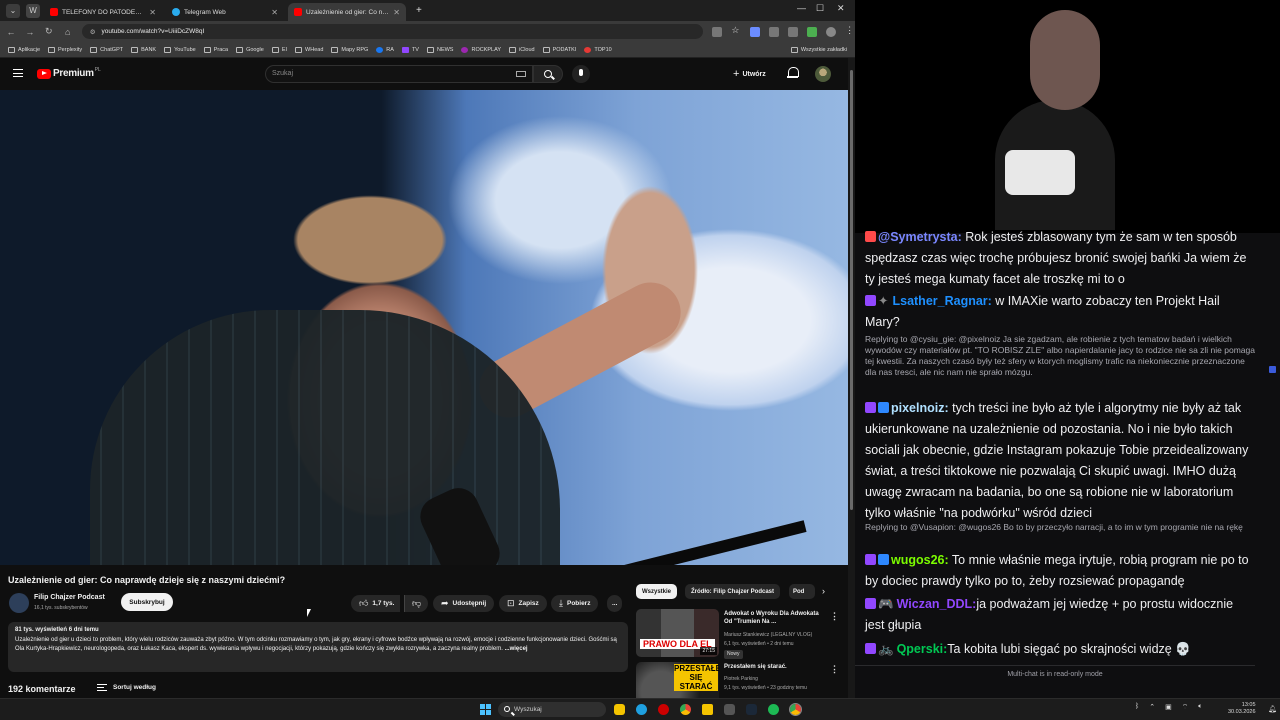  Describe the element at coordinates (831, 31) in the screenshot. I see `profile-icon` at that location.